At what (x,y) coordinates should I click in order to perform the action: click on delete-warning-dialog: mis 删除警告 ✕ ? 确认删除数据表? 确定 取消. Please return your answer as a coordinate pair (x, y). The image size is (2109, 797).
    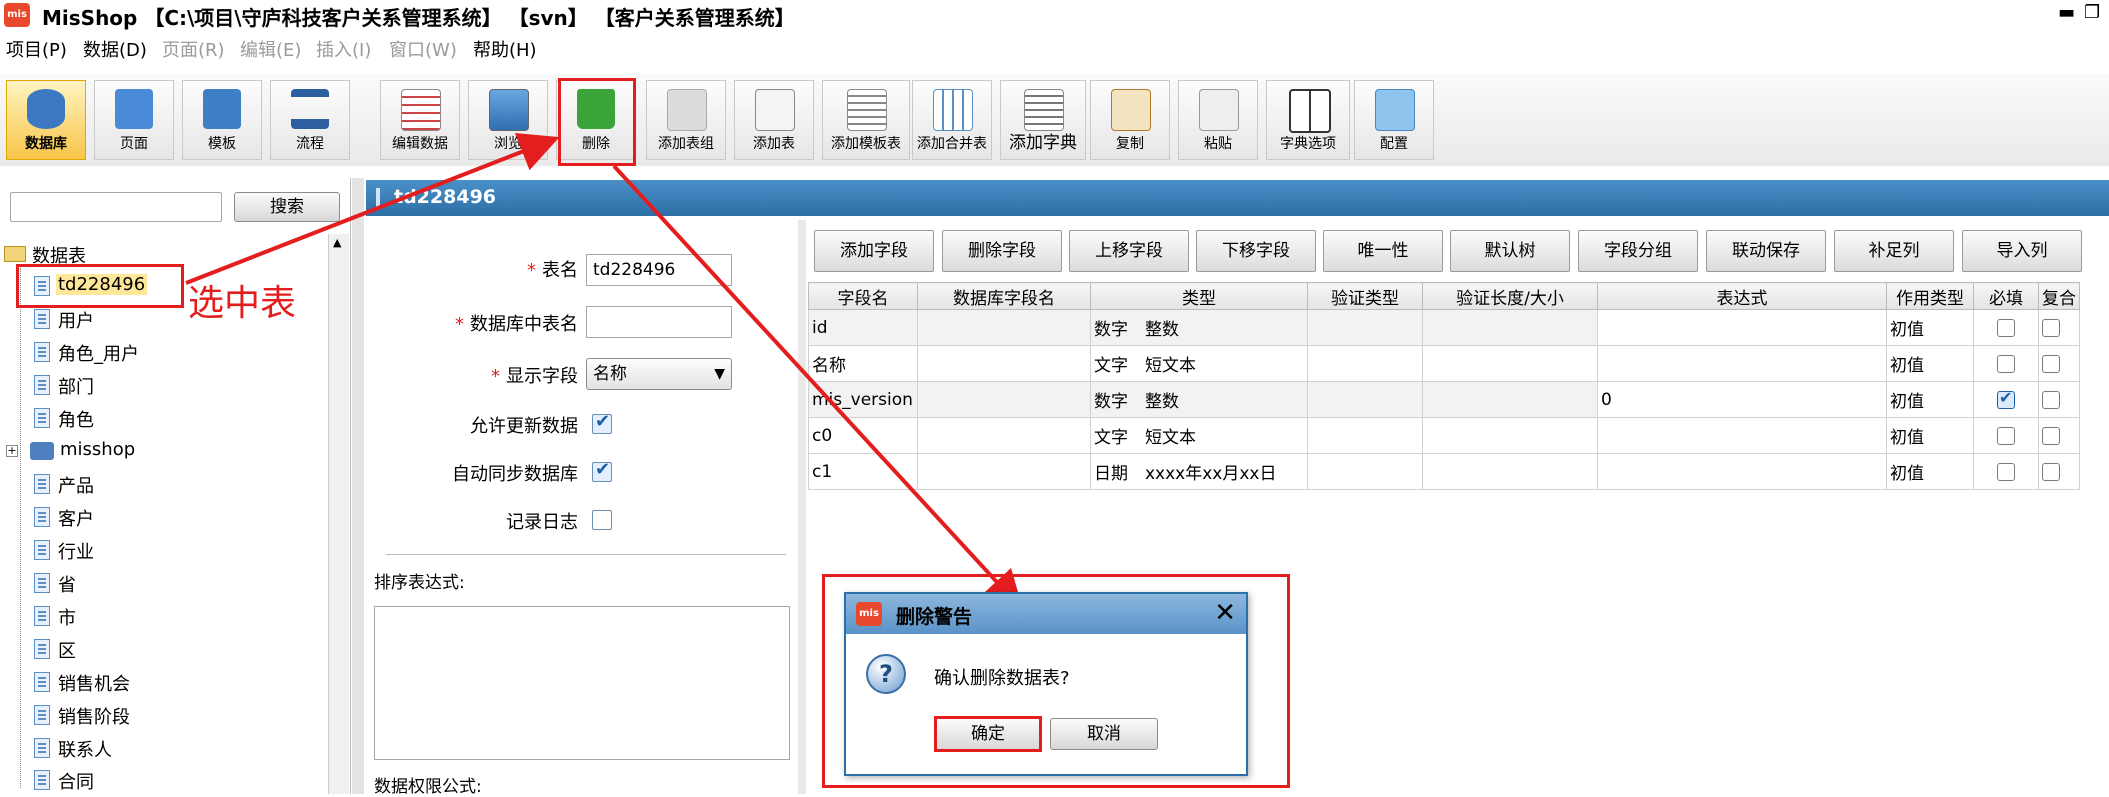
    Looking at the image, I should click on (1046, 684).